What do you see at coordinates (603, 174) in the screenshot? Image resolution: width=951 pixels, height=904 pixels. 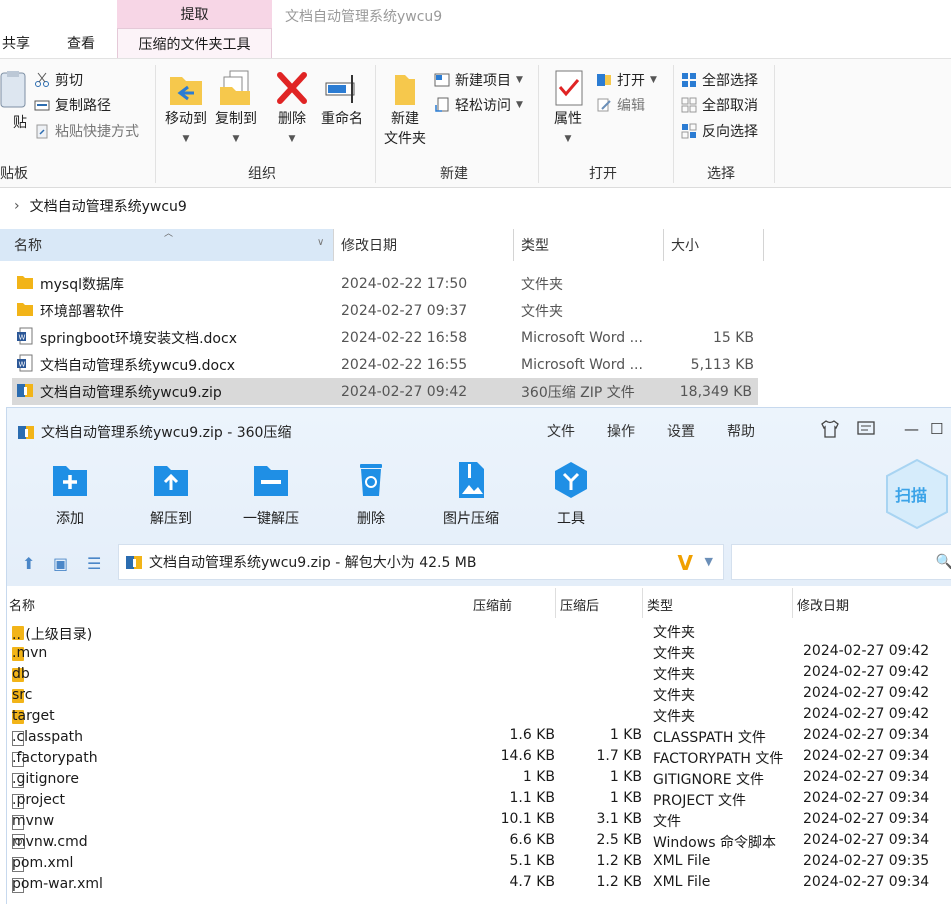 I see `open-group-label: 打开` at bounding box center [603, 174].